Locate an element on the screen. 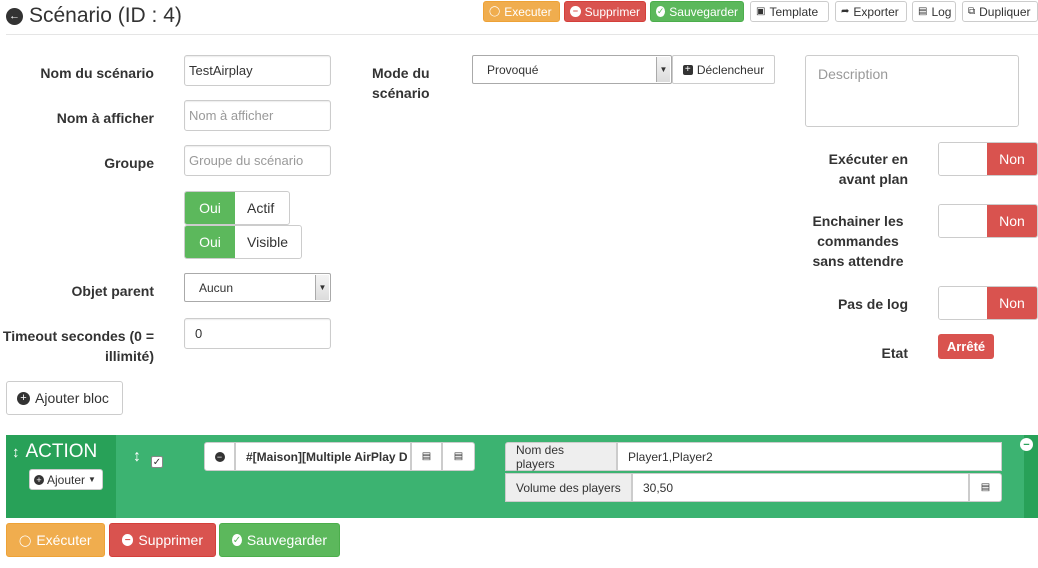  no-log-switch: Non is located at coordinates (988, 303).